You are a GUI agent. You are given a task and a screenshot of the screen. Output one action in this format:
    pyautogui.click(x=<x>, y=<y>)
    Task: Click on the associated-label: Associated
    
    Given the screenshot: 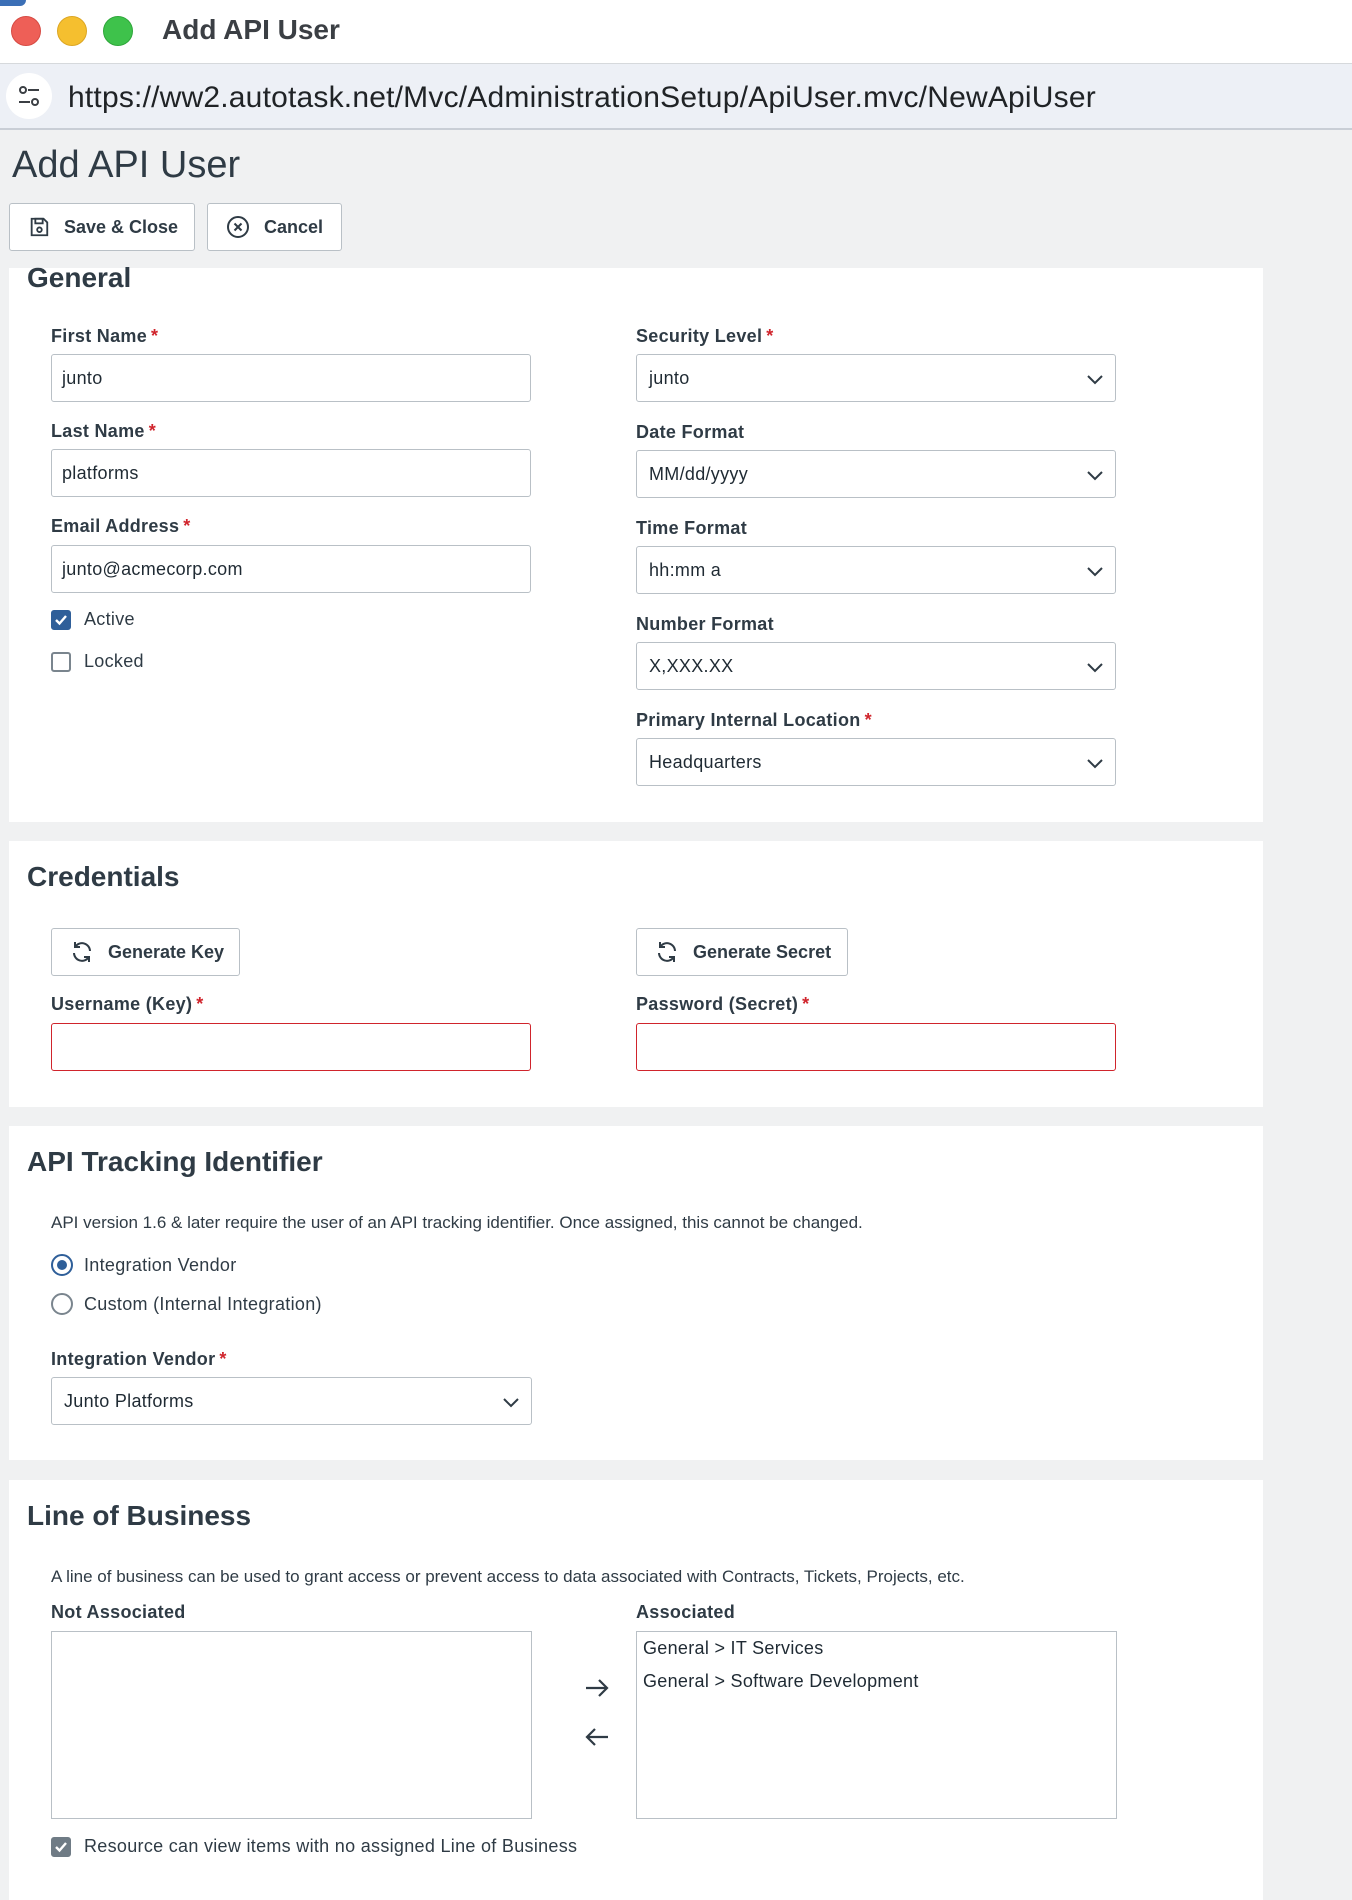 What is the action you would take?
    pyautogui.click(x=686, y=1612)
    